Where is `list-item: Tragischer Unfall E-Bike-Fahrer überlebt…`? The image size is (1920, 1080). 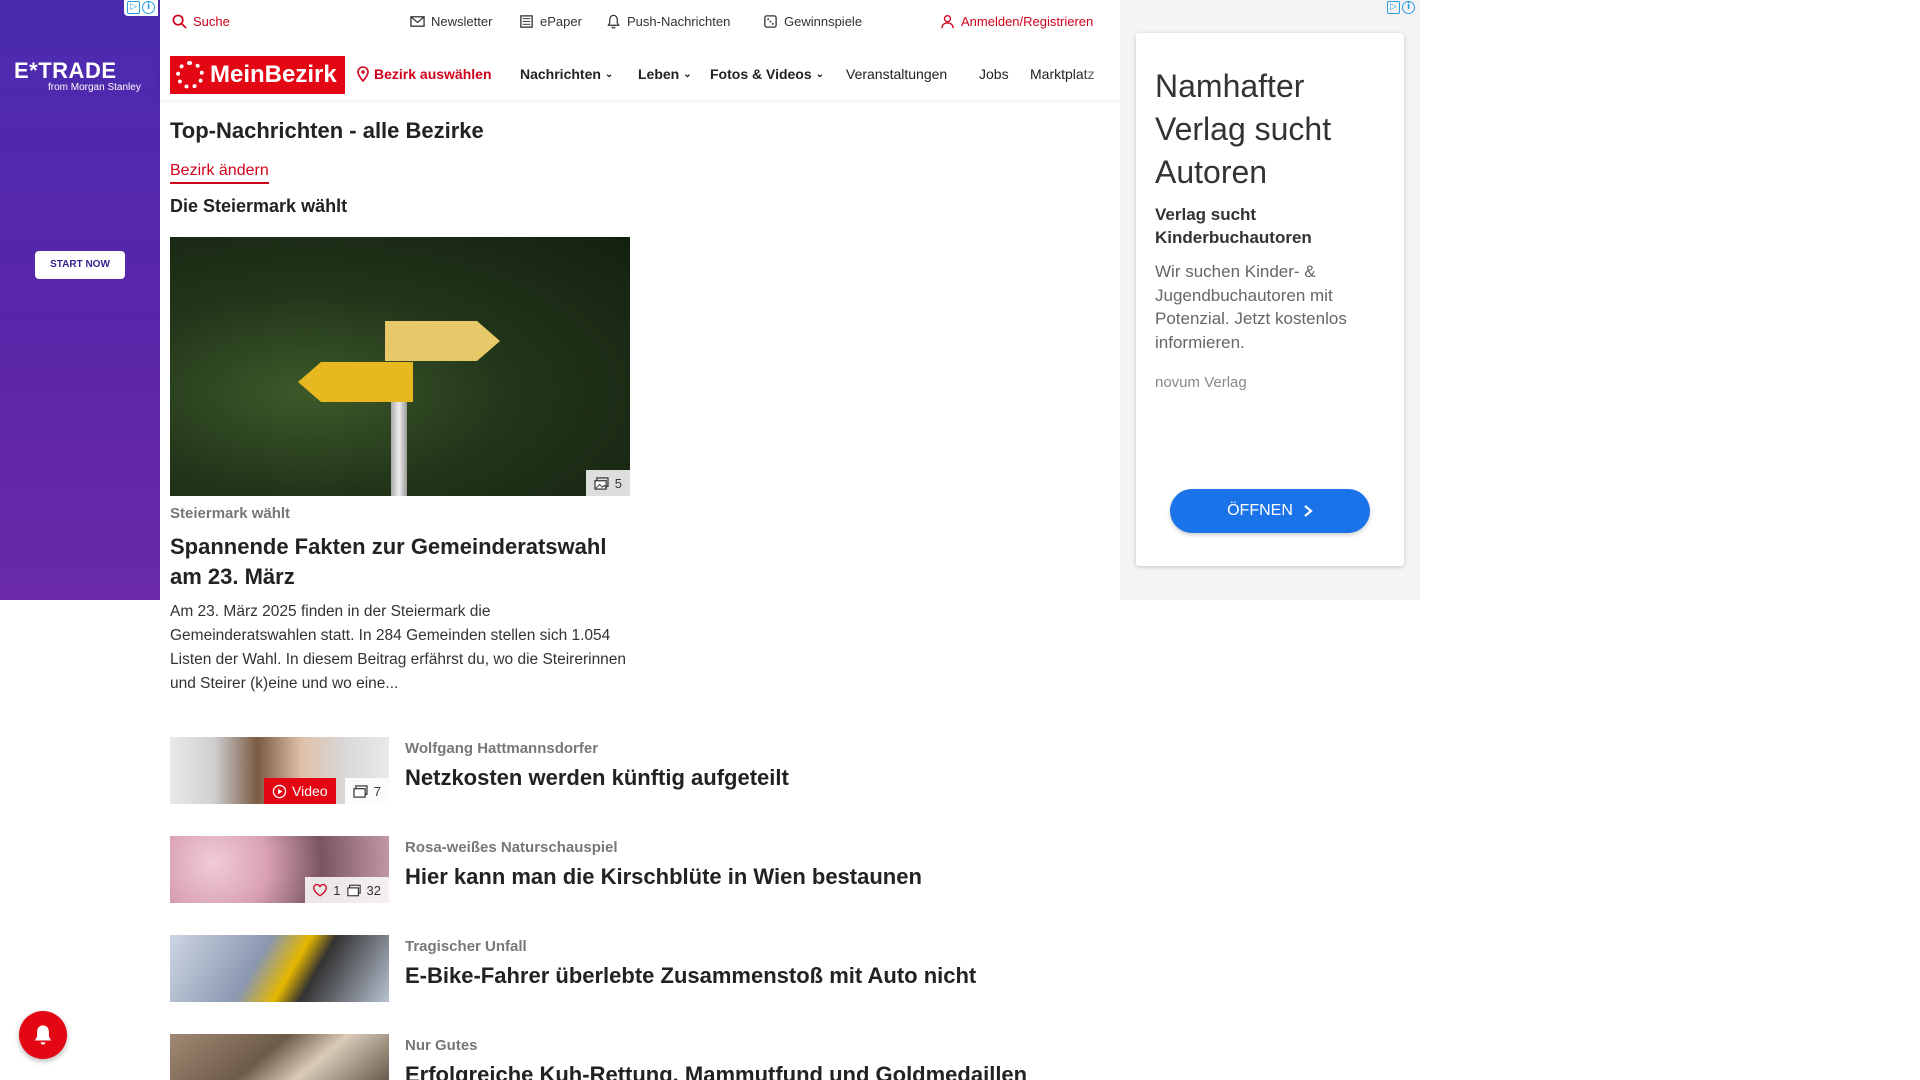
list-item: Tragischer Unfall E-Bike-Fahrer überlebt… is located at coordinates (640, 968).